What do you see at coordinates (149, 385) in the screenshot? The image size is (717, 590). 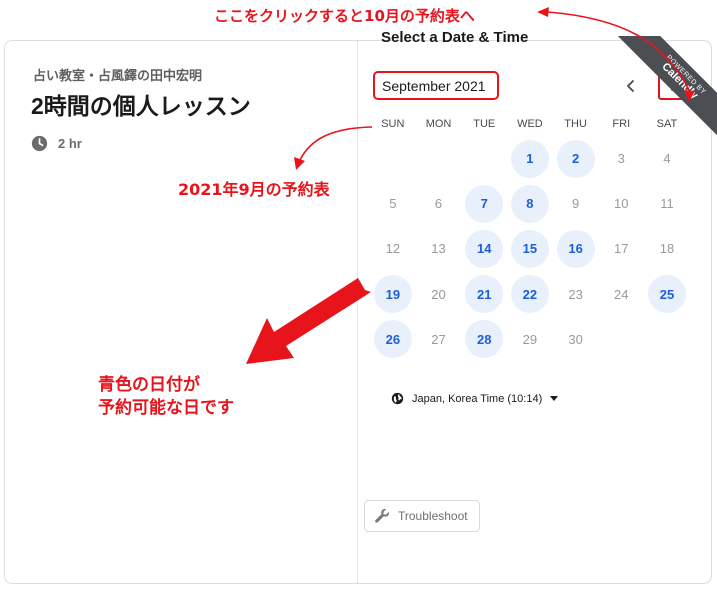 I see `annotation-blue-dates-1: 青色の日付が` at bounding box center [149, 385].